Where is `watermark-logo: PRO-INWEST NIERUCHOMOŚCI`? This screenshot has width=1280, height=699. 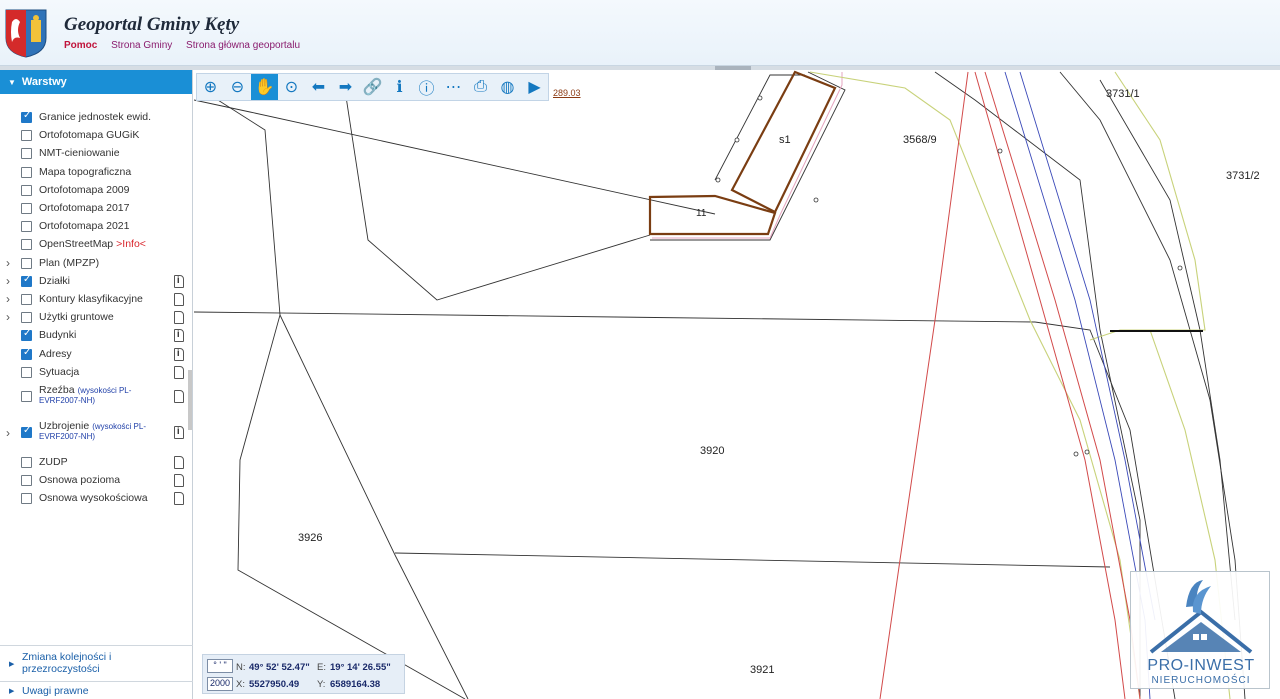
watermark-logo: PRO-INWEST NIERUCHOMOŚCI is located at coordinates (1200, 630).